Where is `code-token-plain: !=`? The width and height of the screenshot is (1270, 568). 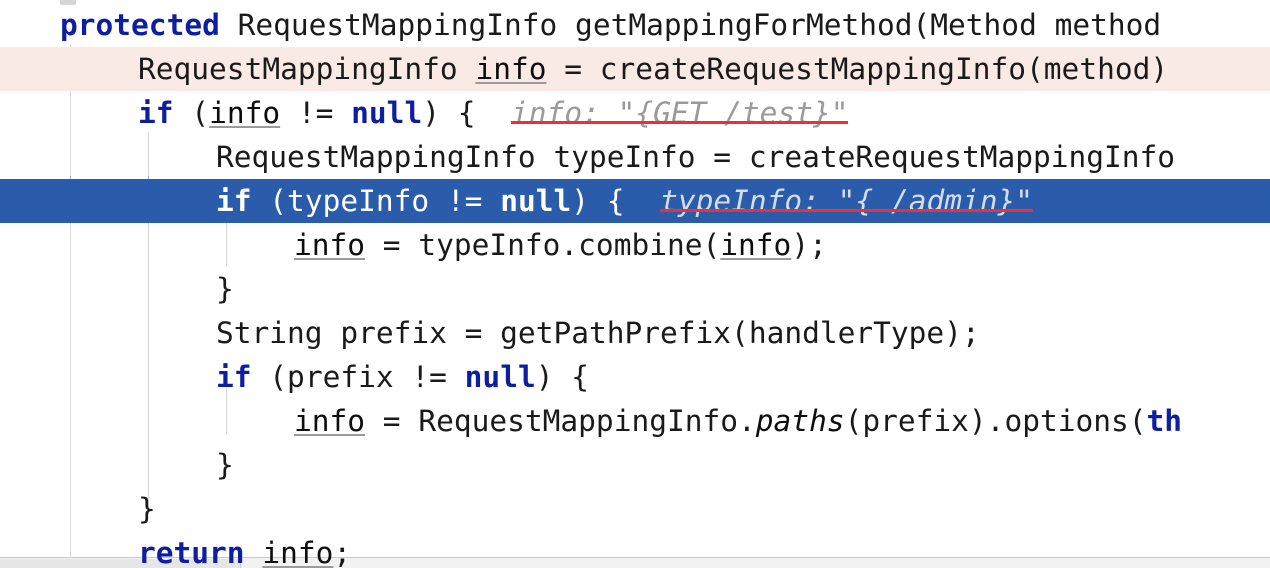 code-token-plain: != is located at coordinates (316, 113).